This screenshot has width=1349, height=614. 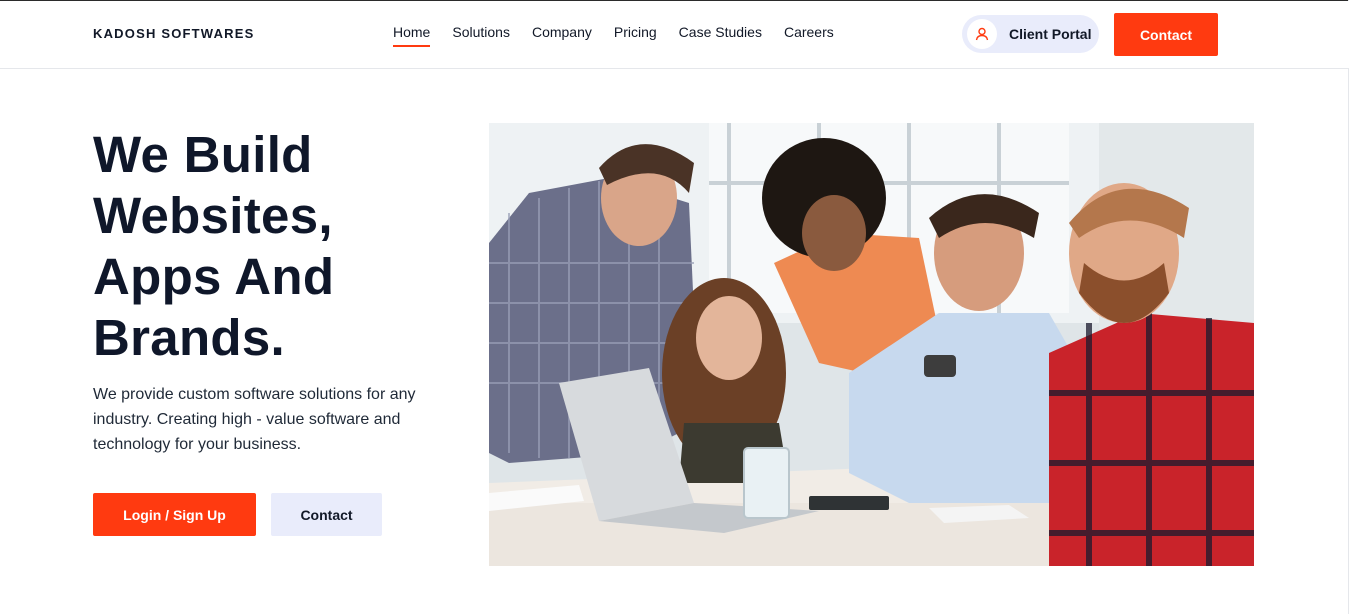 I want to click on nav-careers: Careers, so click(x=809, y=35).